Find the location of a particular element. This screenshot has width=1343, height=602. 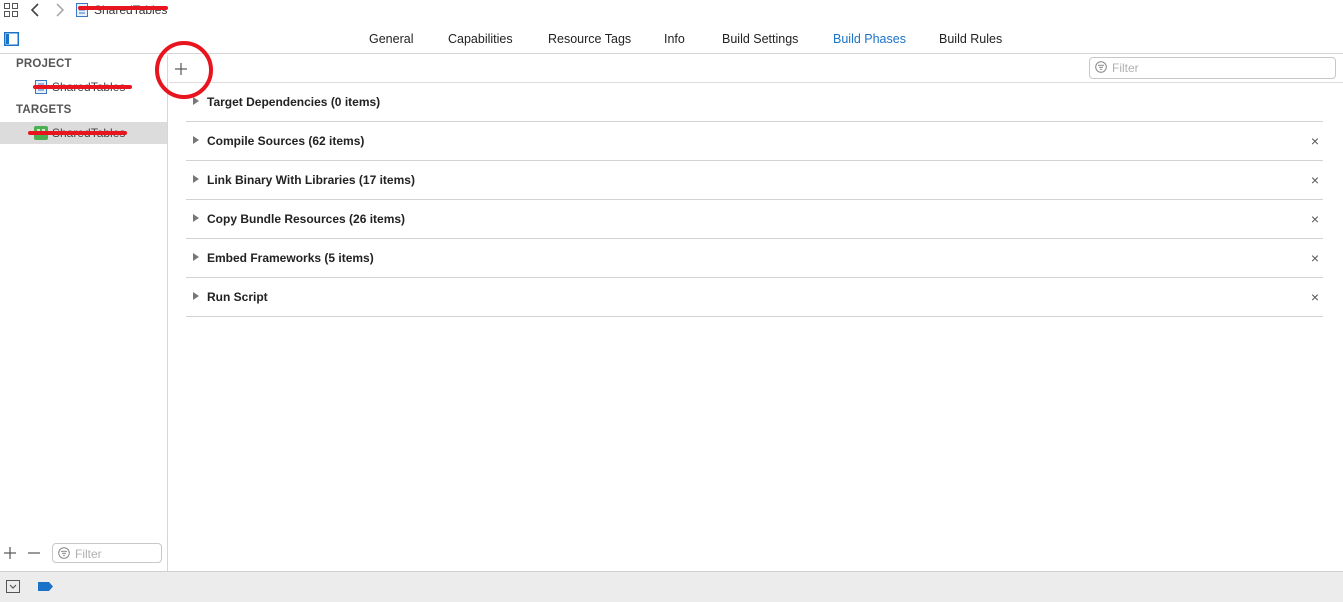

jump-bar: SharedTables is located at coordinates (671, 11).